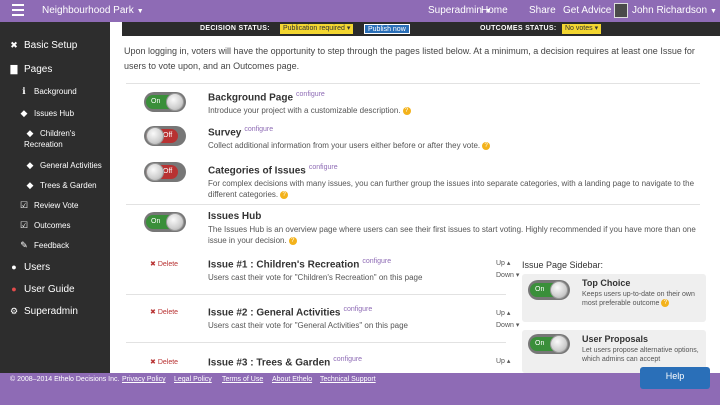  I want to click on footer-link-legal: Legal Policy, so click(193, 379).